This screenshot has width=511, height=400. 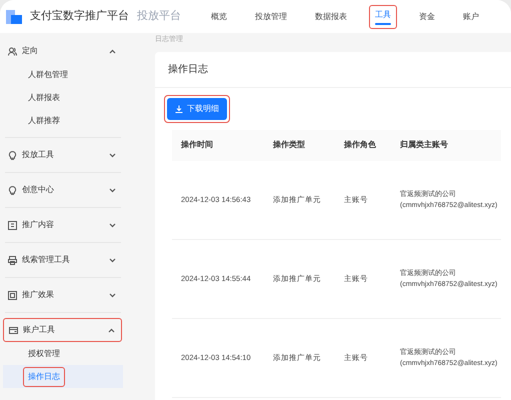 What do you see at coordinates (62, 330) in the screenshot?
I see `sidebar-group: 账户工具` at bounding box center [62, 330].